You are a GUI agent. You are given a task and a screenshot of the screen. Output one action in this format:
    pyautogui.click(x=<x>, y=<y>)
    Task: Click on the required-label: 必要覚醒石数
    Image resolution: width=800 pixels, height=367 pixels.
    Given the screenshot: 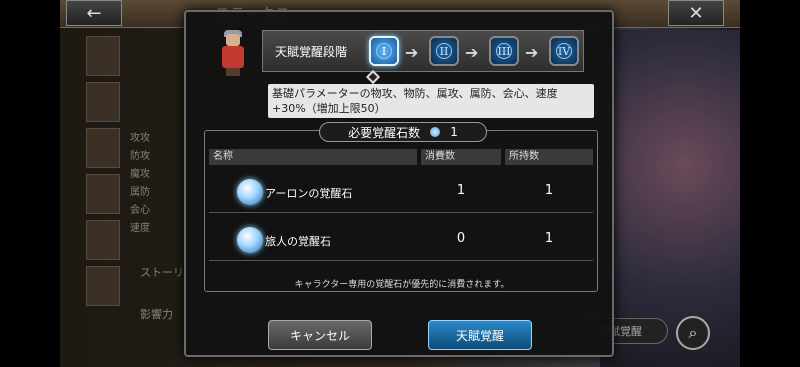 What is the action you would take?
    pyautogui.click(x=384, y=132)
    